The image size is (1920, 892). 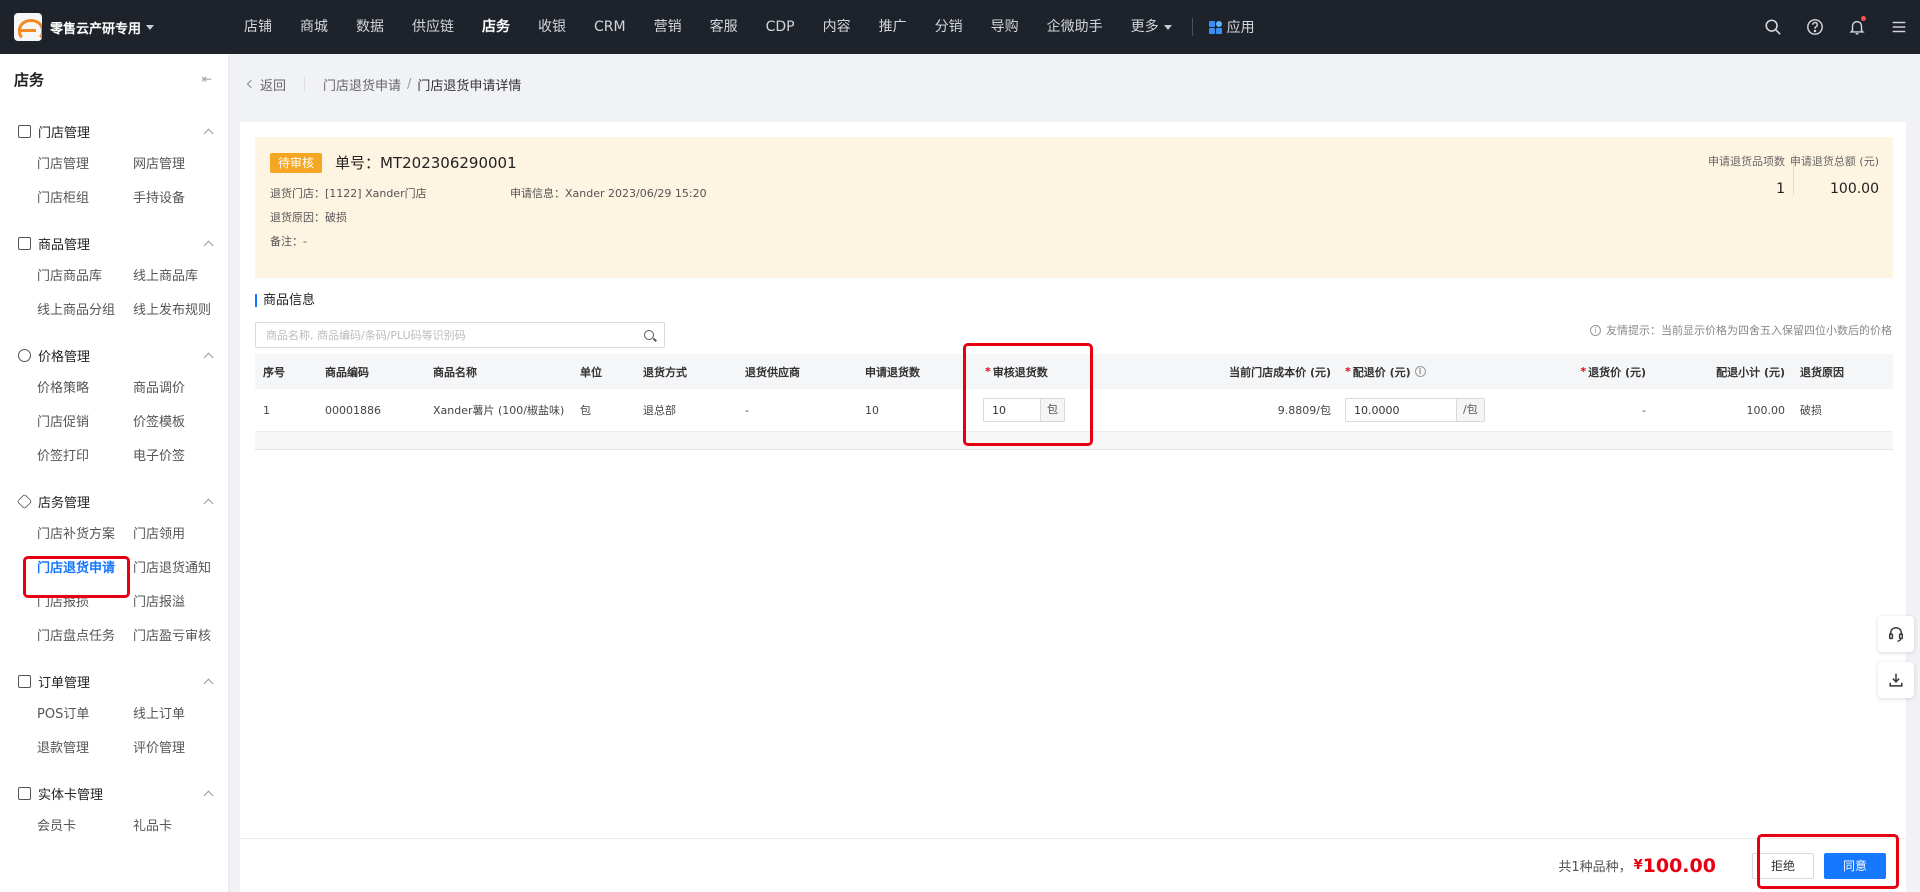 What do you see at coordinates (780, 27) in the screenshot?
I see `nav-item-cdp: CDP` at bounding box center [780, 27].